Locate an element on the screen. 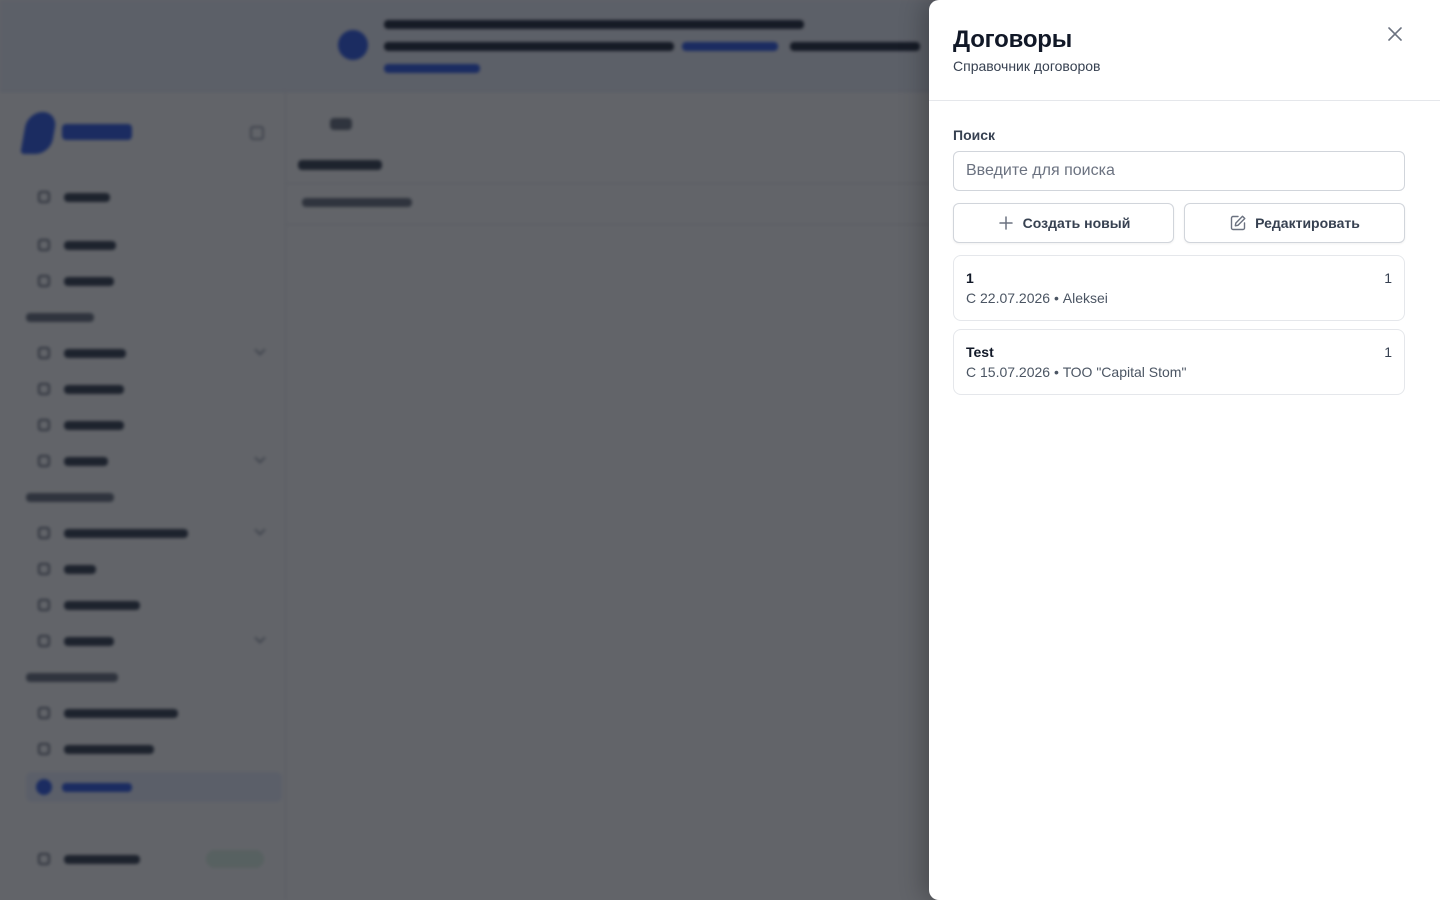  create-new-label: Создать новый is located at coordinates (1076, 223).